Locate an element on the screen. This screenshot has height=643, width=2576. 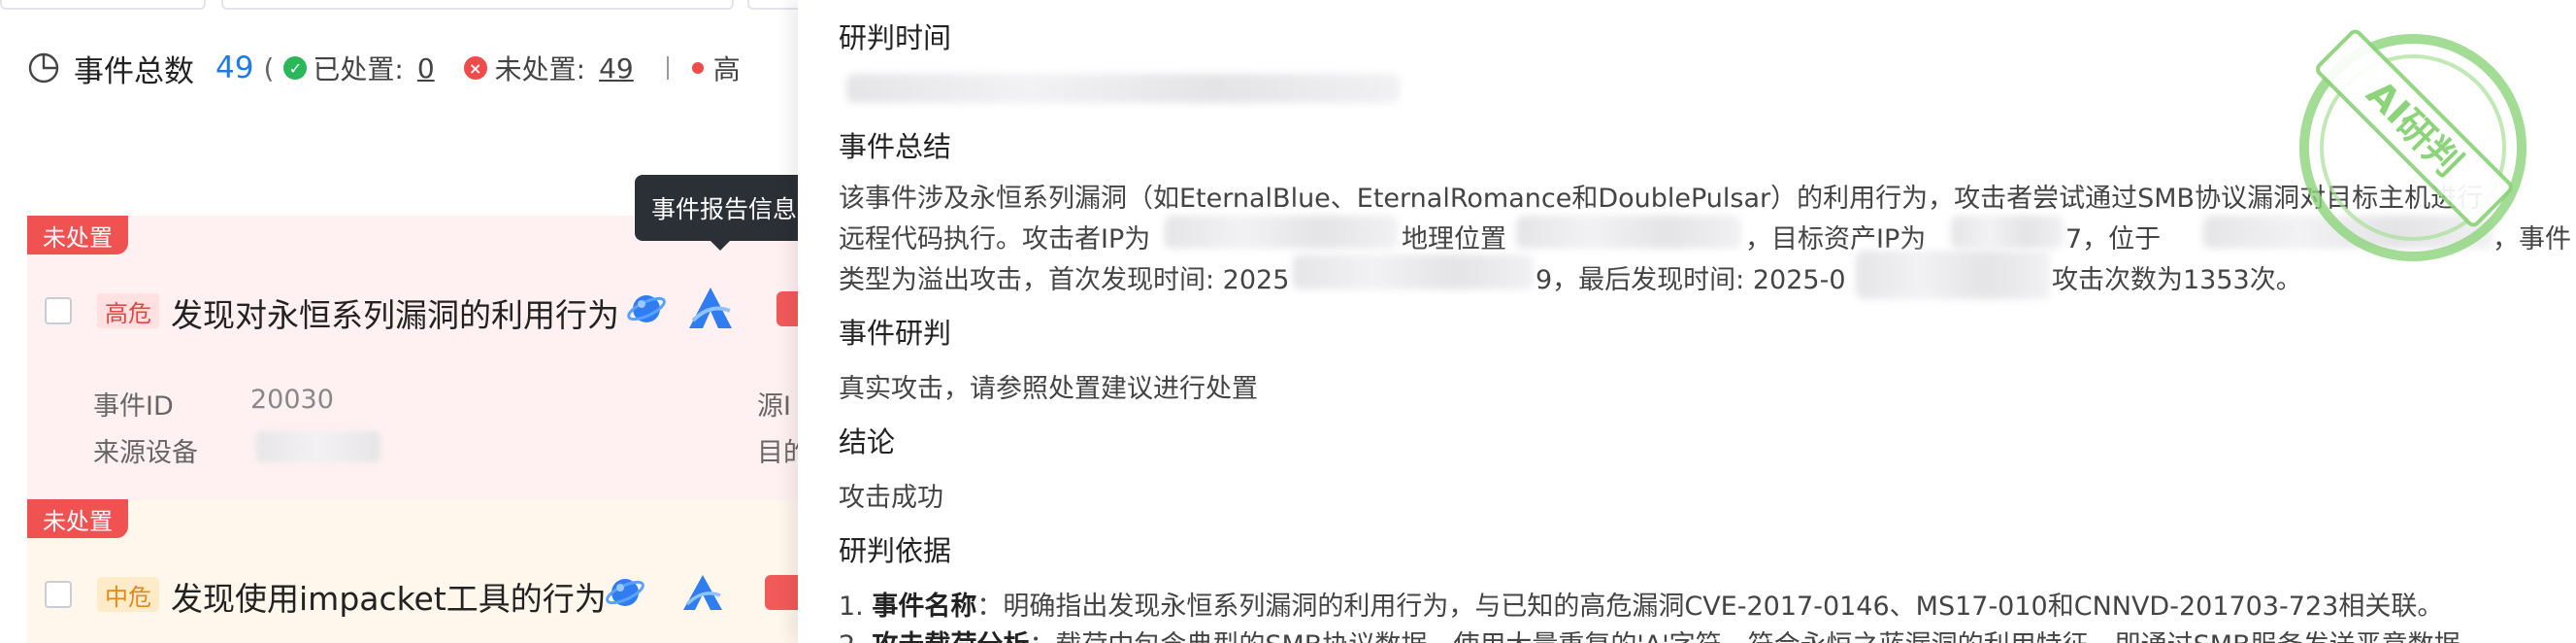
redacted-attacker-ip is located at coordinates (1281, 232).